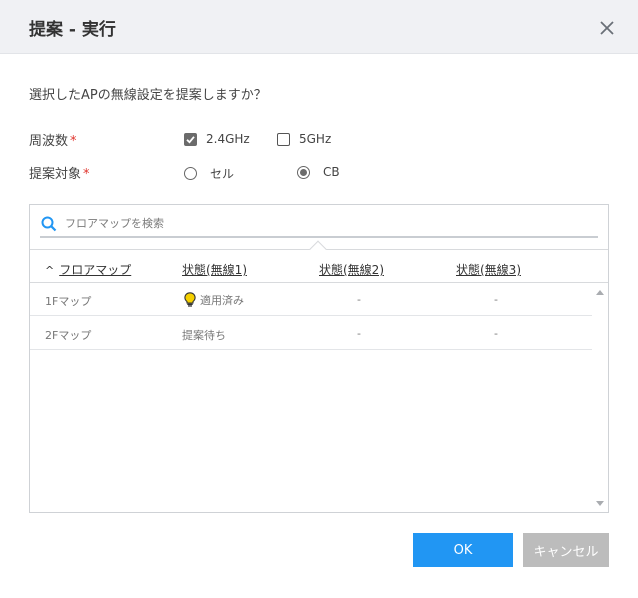 This screenshot has height=598, width=638. What do you see at coordinates (50, 270) in the screenshot?
I see `sort-ascending-icon: ^` at bounding box center [50, 270].